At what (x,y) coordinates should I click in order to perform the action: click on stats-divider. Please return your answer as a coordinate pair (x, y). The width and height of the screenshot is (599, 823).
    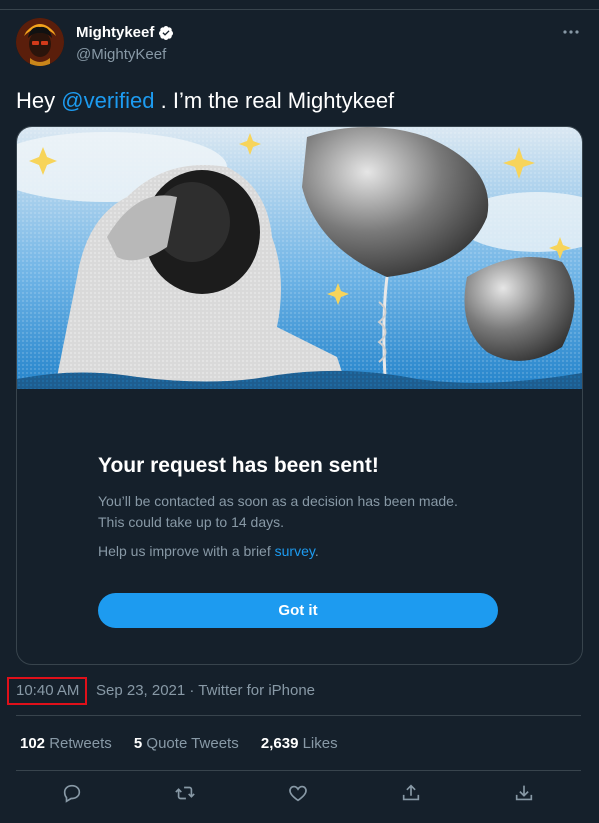
    Looking at the image, I should click on (298, 770).